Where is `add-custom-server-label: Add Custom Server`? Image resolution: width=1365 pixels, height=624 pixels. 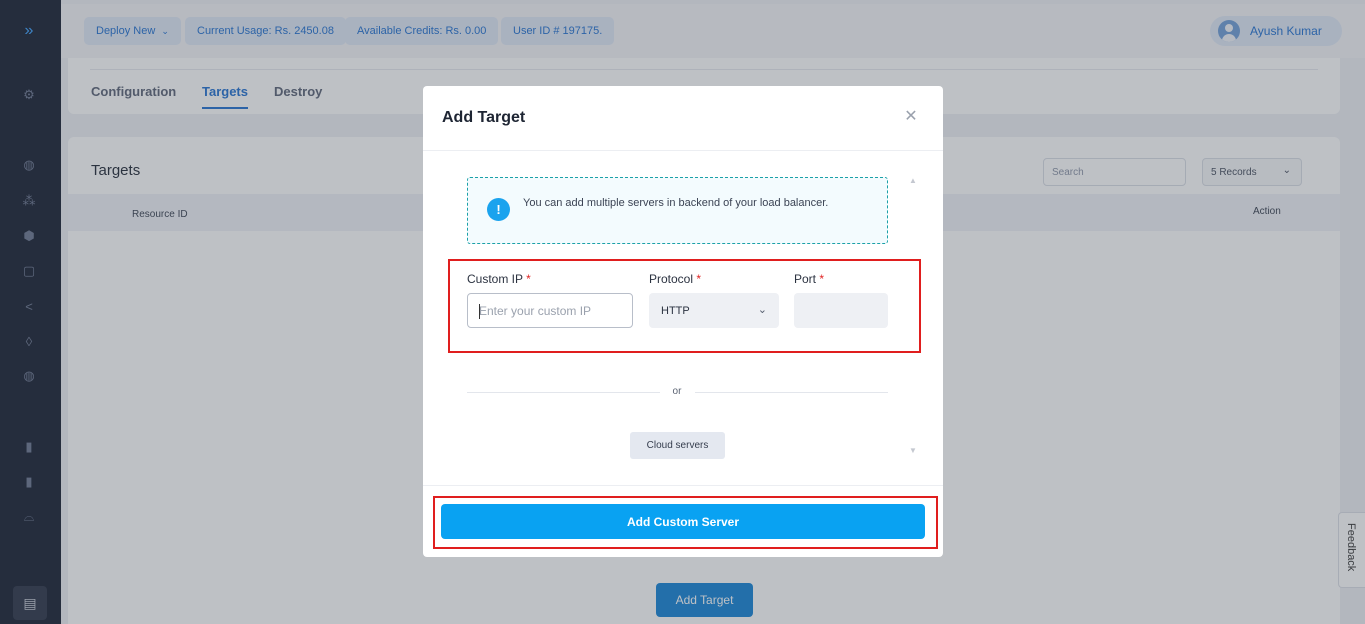
add-custom-server-label: Add Custom Server is located at coordinates (683, 521).